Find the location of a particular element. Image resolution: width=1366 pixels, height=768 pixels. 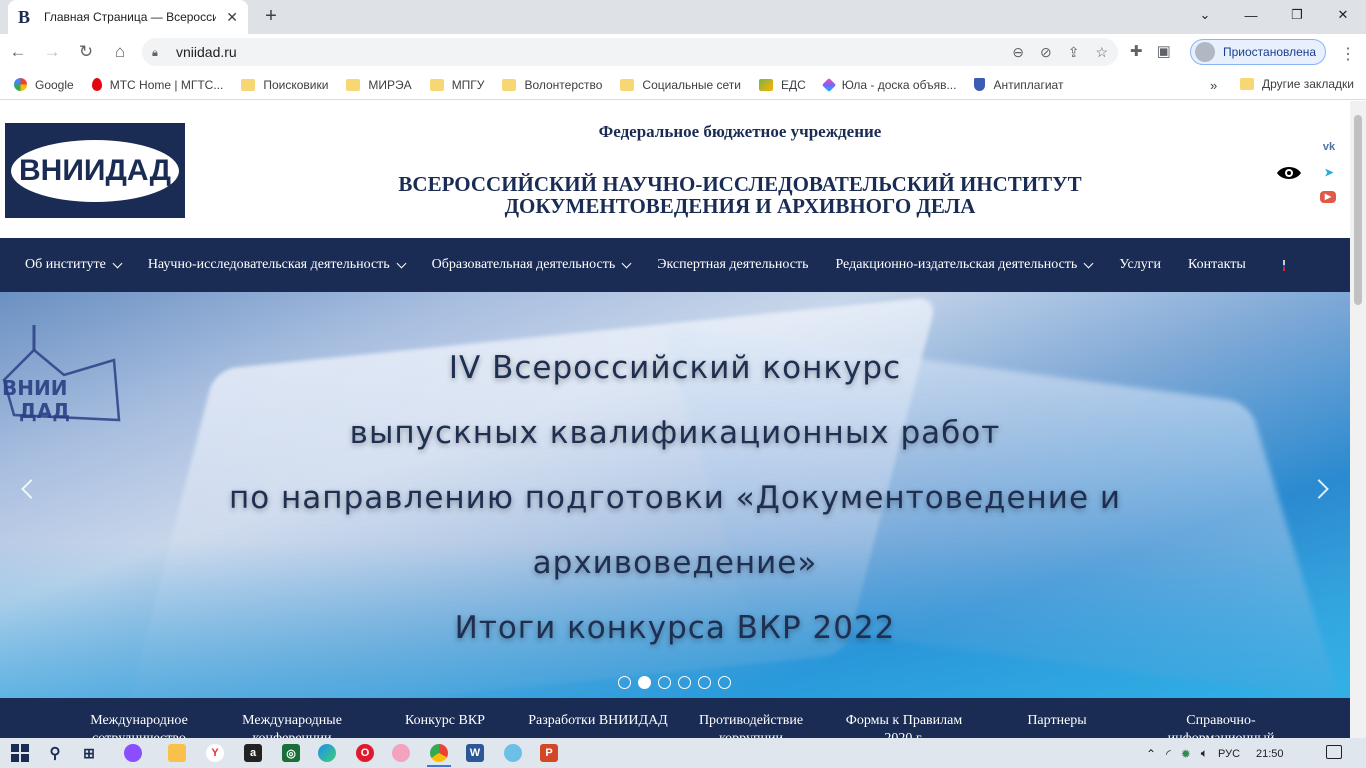

file-explorer-icon is located at coordinates (177, 753).